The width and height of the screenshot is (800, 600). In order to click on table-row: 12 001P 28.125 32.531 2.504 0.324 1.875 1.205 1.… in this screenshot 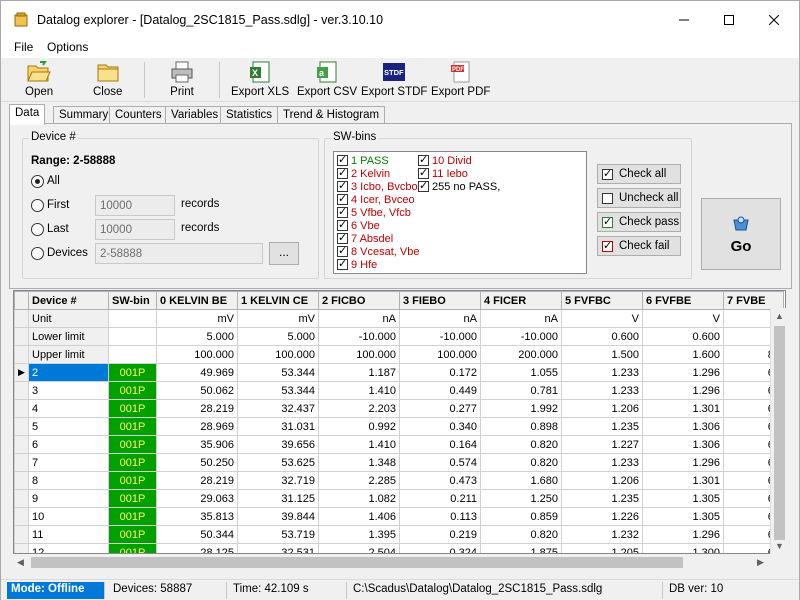, I will do `click(399, 548)`.